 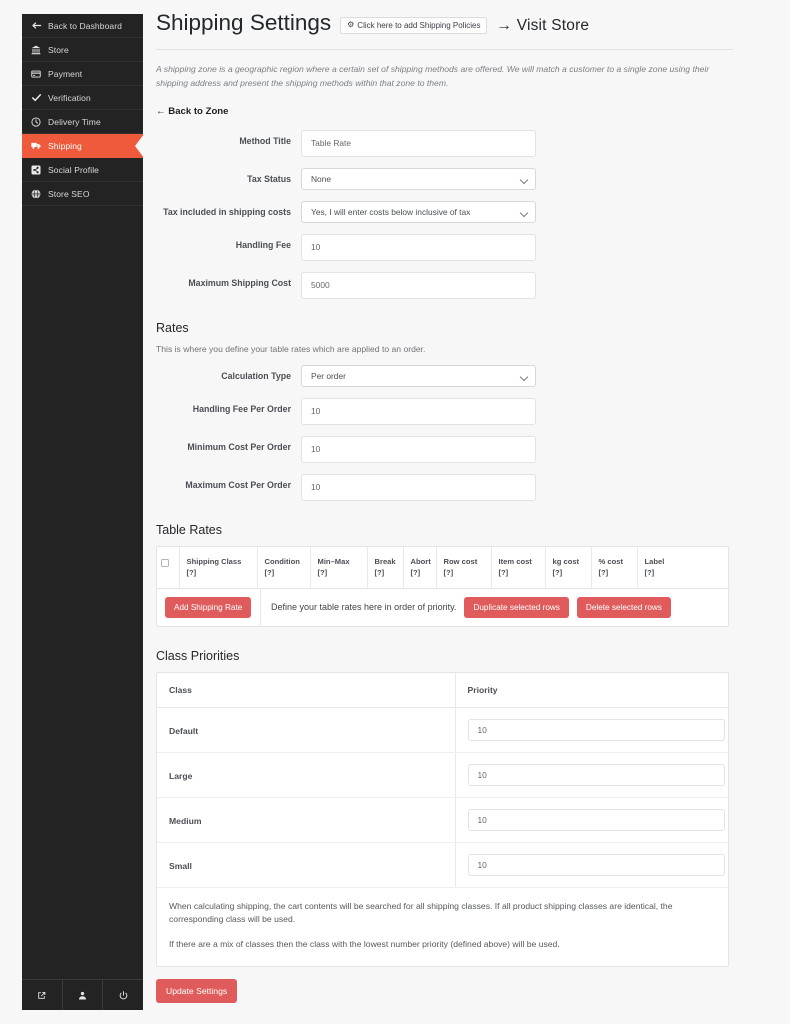 I want to click on column-header-label: Label [?], so click(x=683, y=567).